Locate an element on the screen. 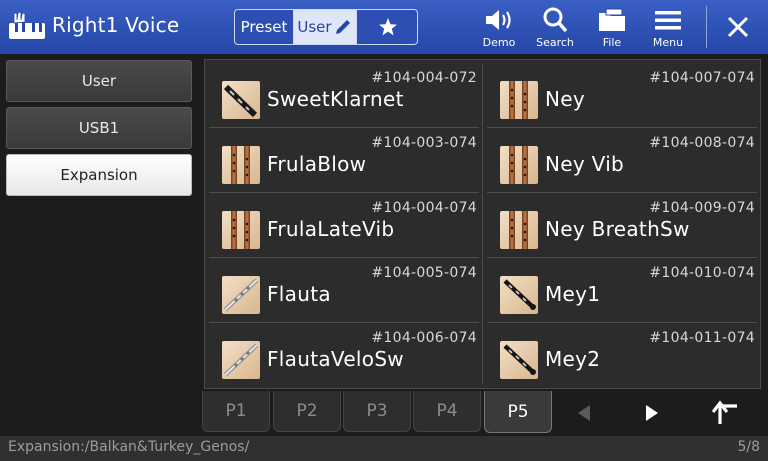 The width and height of the screenshot is (768, 461). voice-name: FrulaBlow is located at coordinates (317, 164).